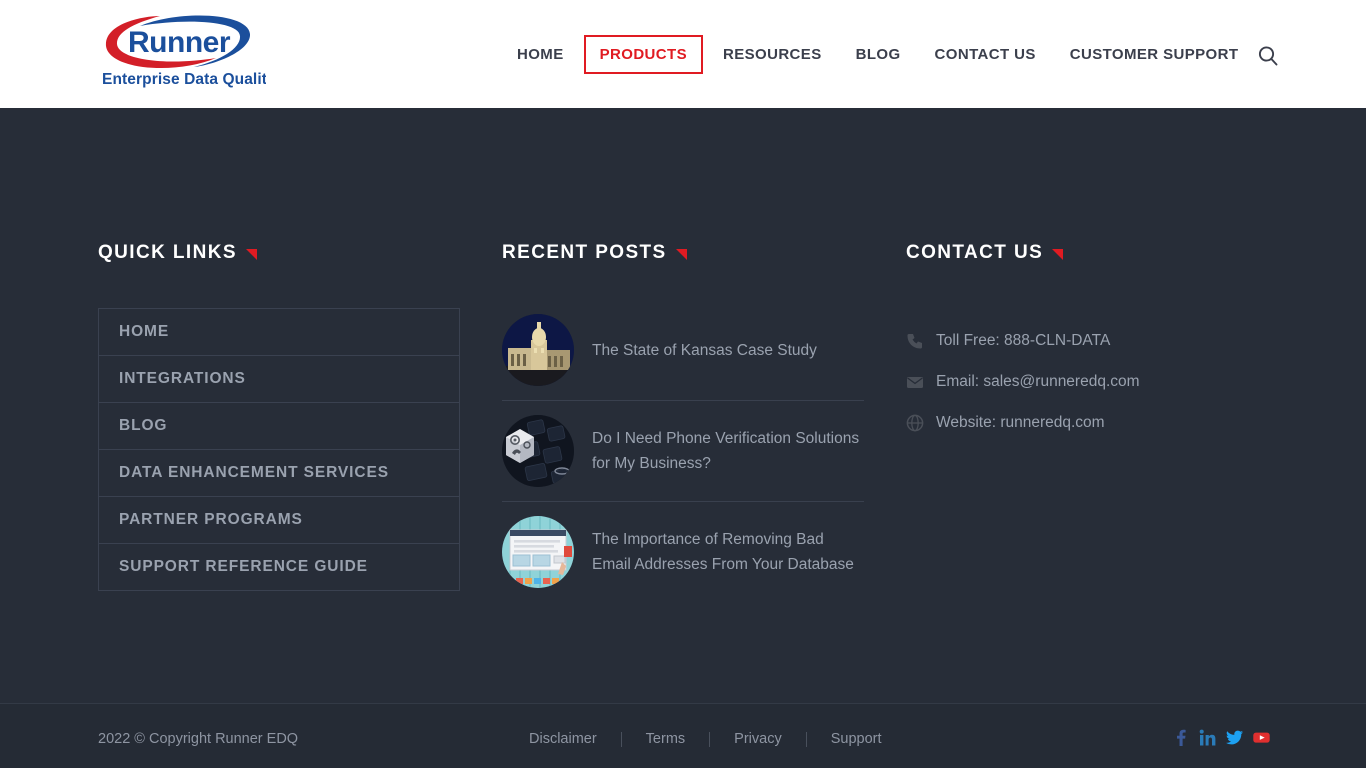  I want to click on legal-link-terms: Terms, so click(665, 739).